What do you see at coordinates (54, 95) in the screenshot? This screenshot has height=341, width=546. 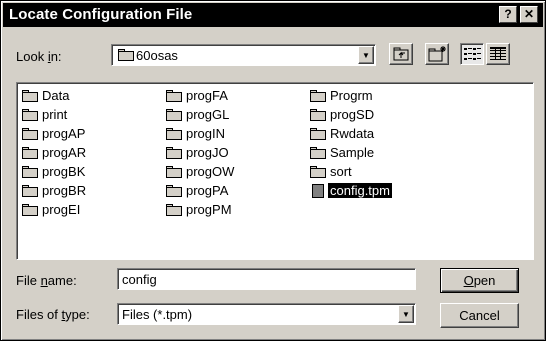 I see `folder-item: Data` at bounding box center [54, 95].